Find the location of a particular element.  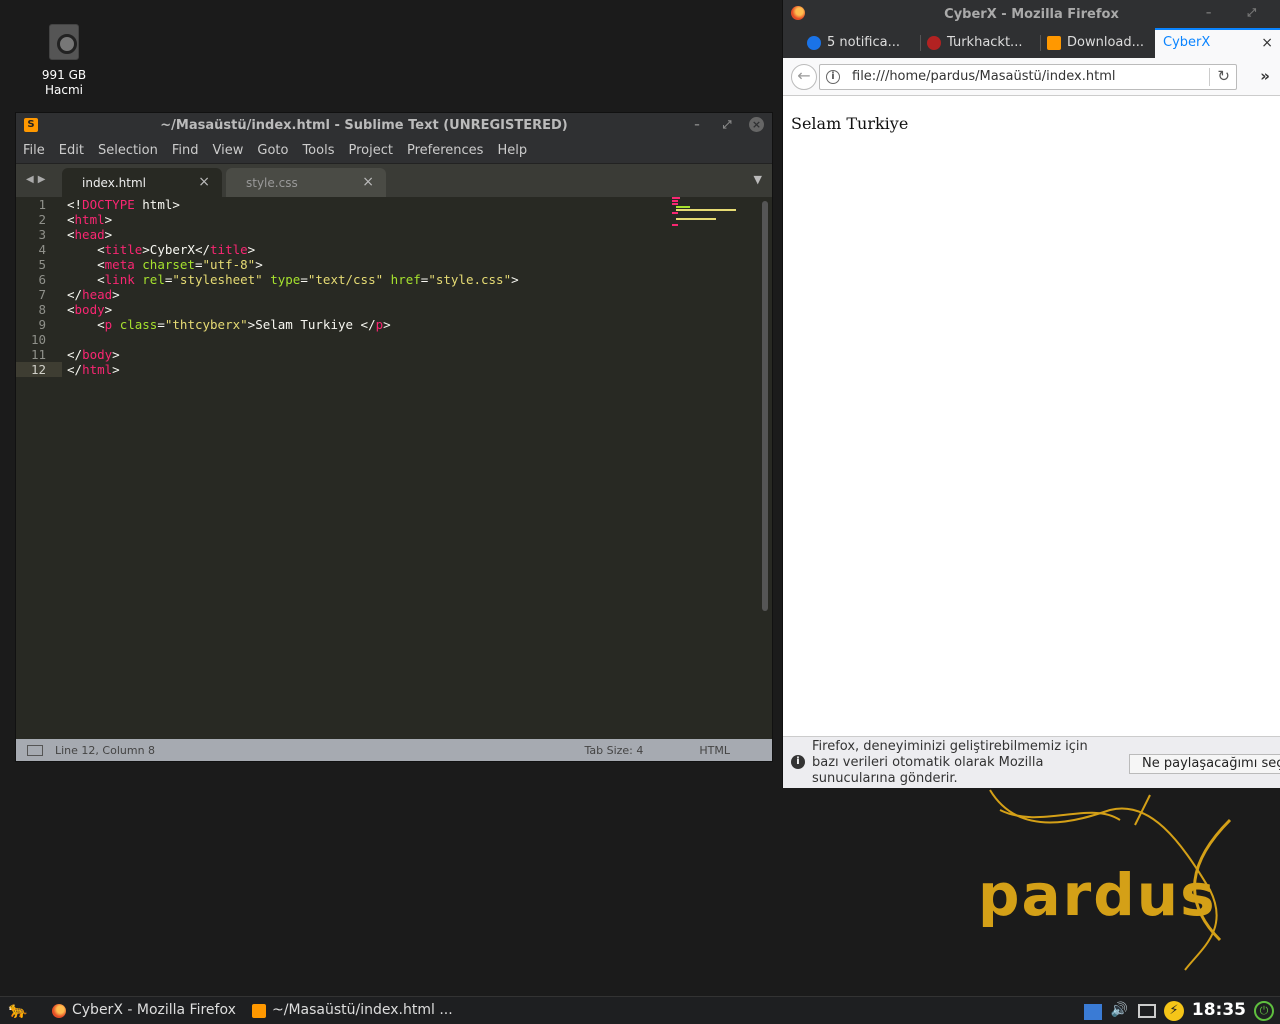

sublime-tabbar: ◀▶ index.html × style.css × ▼ is located at coordinates (394, 180).